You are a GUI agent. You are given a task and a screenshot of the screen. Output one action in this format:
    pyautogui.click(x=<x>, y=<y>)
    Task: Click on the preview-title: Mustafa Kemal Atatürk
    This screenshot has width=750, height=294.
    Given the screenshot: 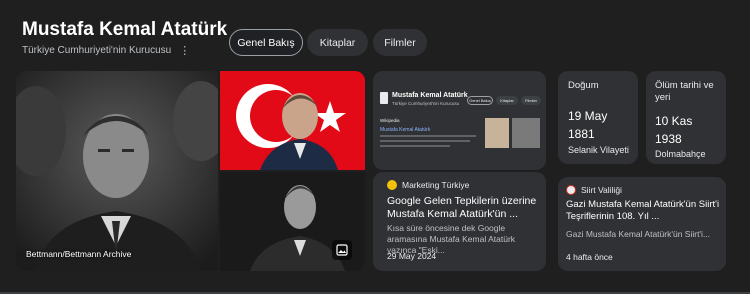 What is the action you would take?
    pyautogui.click(x=430, y=95)
    